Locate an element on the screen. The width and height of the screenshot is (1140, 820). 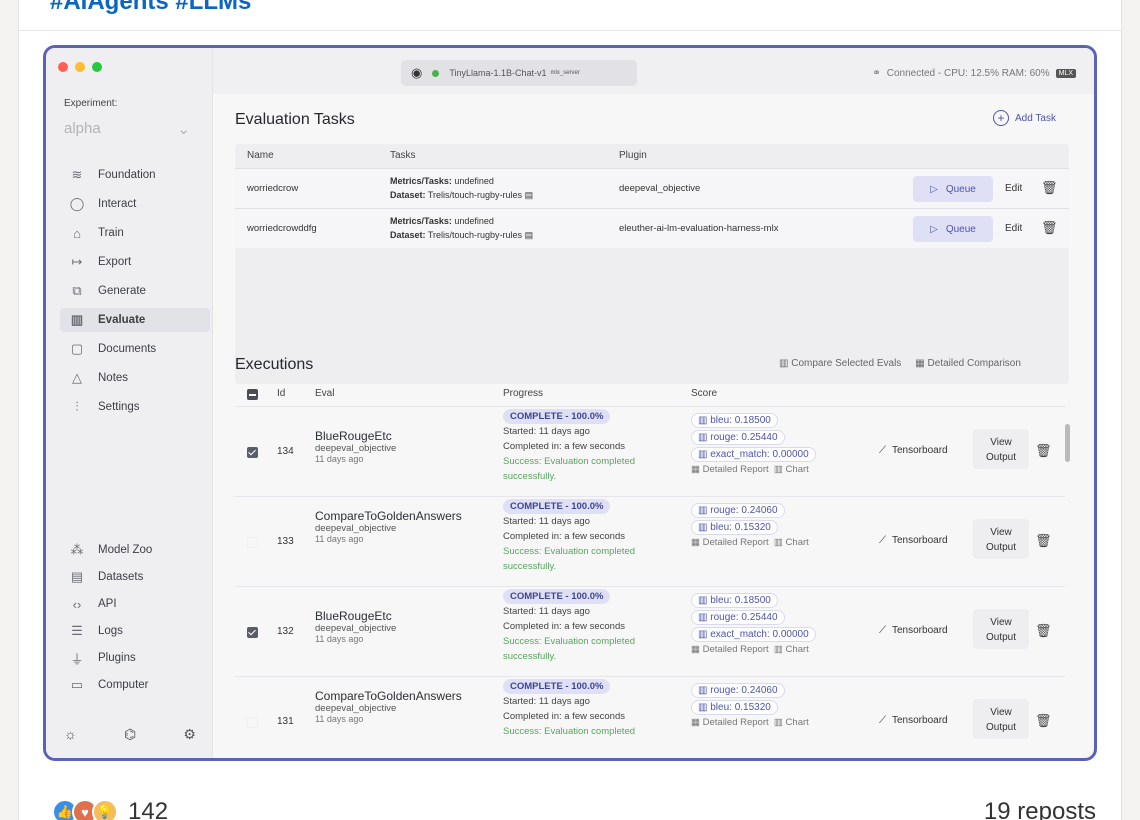
play-icon: ▷ is located at coordinates (934, 229).